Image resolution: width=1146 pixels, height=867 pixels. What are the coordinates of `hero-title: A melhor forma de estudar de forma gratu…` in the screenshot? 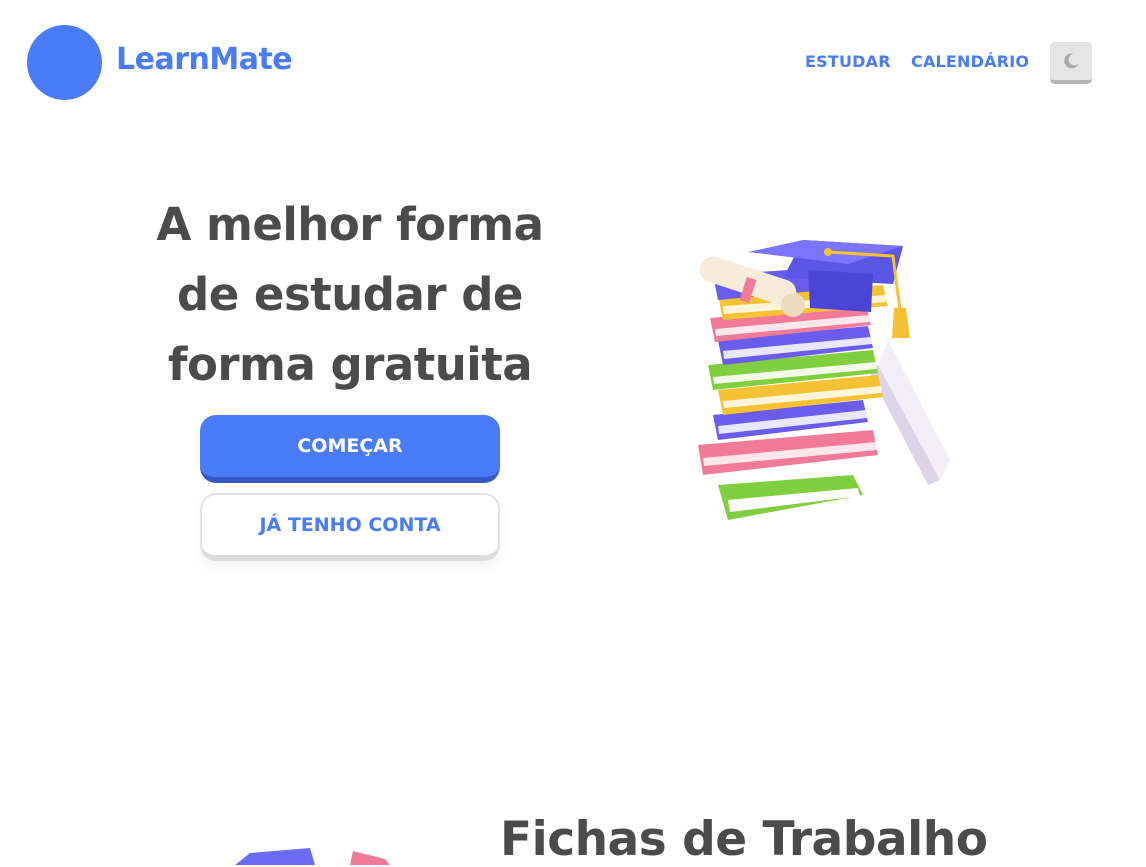 It's located at (350, 295).